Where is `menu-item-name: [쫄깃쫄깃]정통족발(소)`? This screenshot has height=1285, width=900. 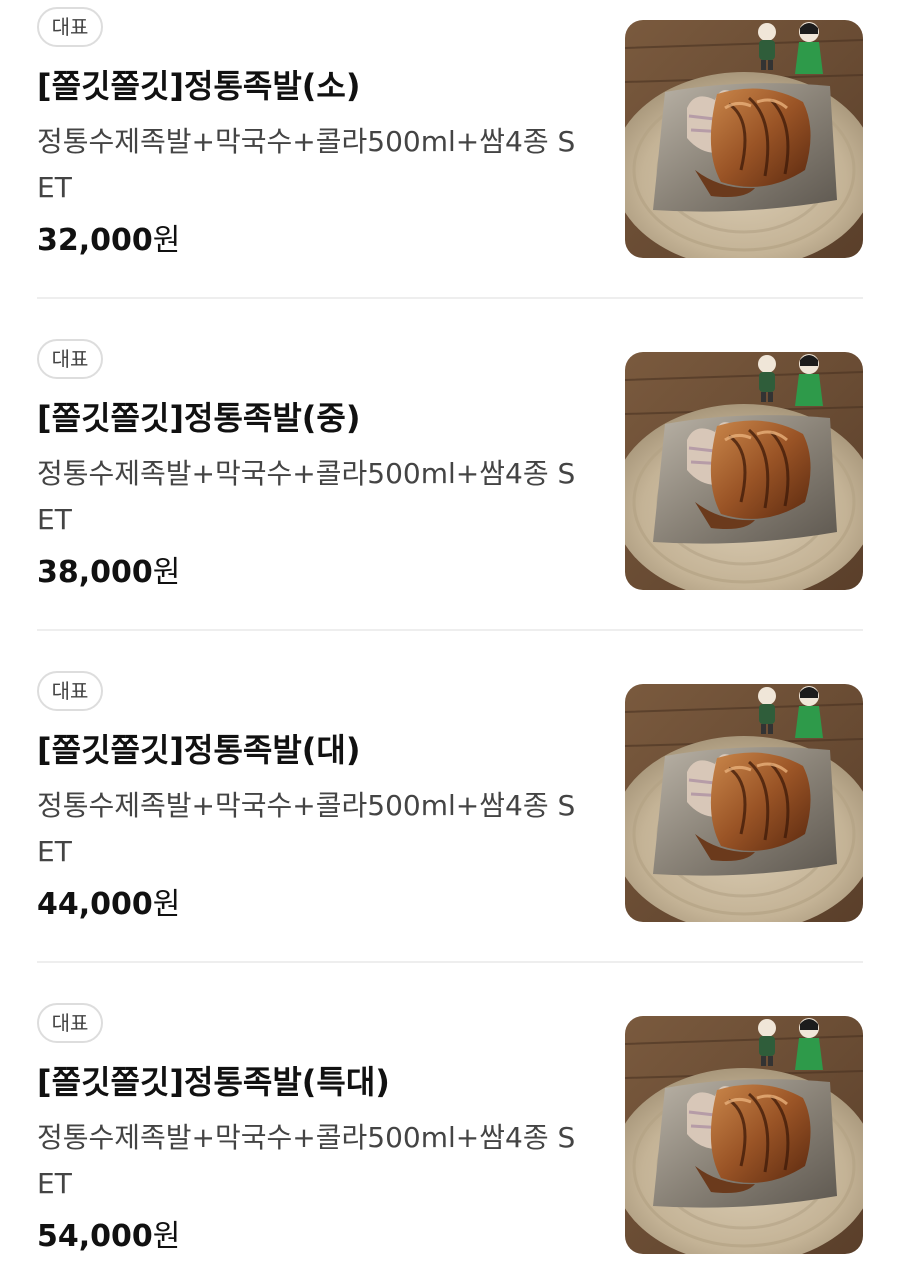 menu-item-name: [쫄깃쫄깃]정통족발(소) is located at coordinates (199, 86).